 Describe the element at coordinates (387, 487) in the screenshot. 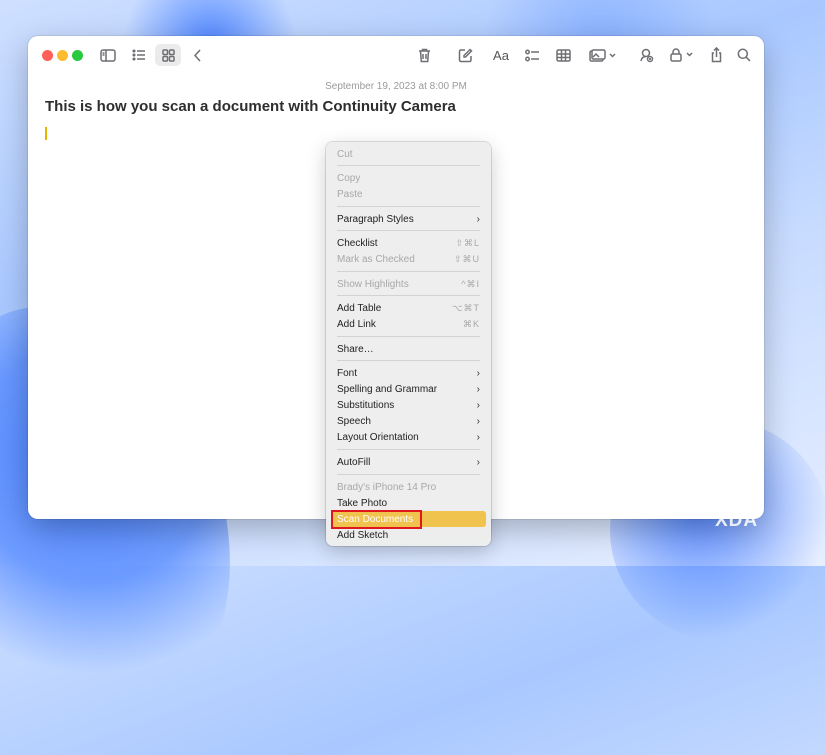

I see `menu-section-device: Brady's iPhone 14 Pro` at that location.